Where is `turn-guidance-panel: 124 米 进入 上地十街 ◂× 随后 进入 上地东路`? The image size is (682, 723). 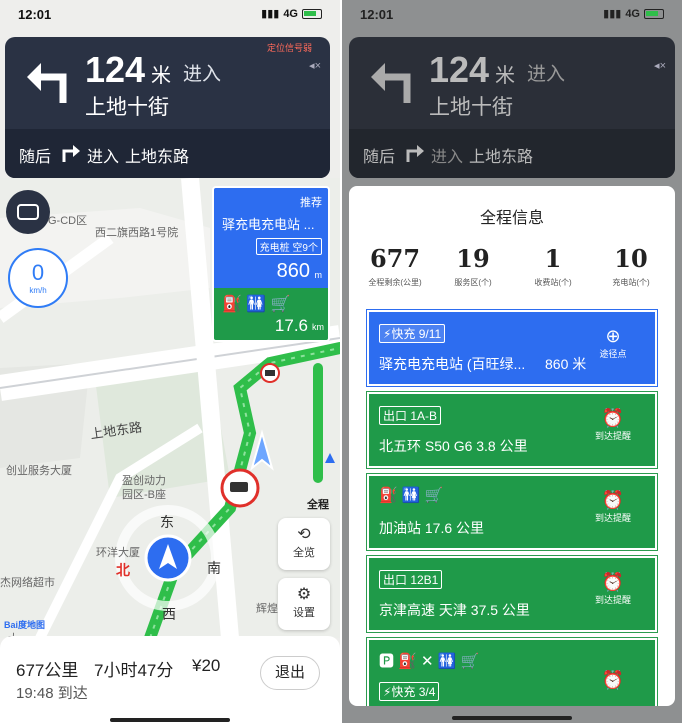 turn-guidance-panel: 124 米 进入 上地十街 ◂× 随后 进入 上地东路 is located at coordinates (512, 107).